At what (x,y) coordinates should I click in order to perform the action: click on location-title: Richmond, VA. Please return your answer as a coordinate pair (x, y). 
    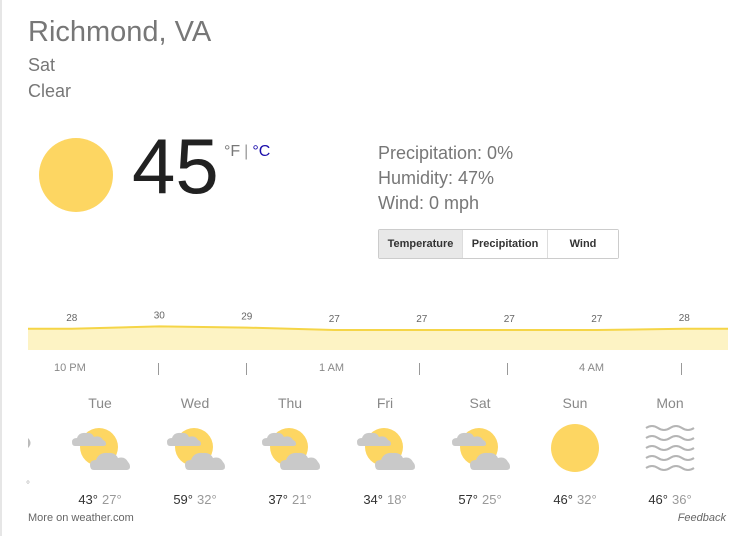
    Looking at the image, I should click on (120, 32).